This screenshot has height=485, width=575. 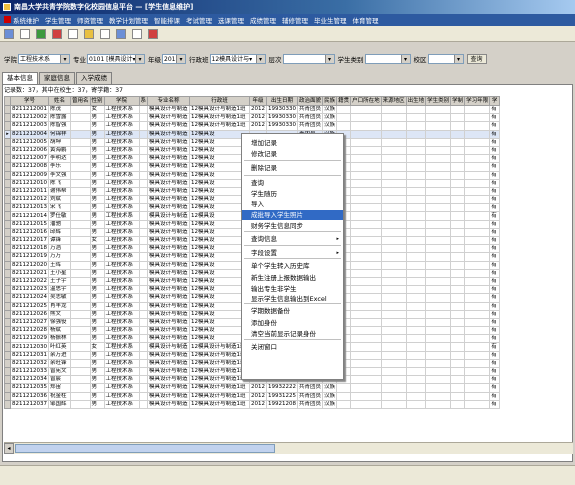 What do you see at coordinates (29, 396) in the screenshot?
I see `table-cell: 8211212036` at bounding box center [29, 396].